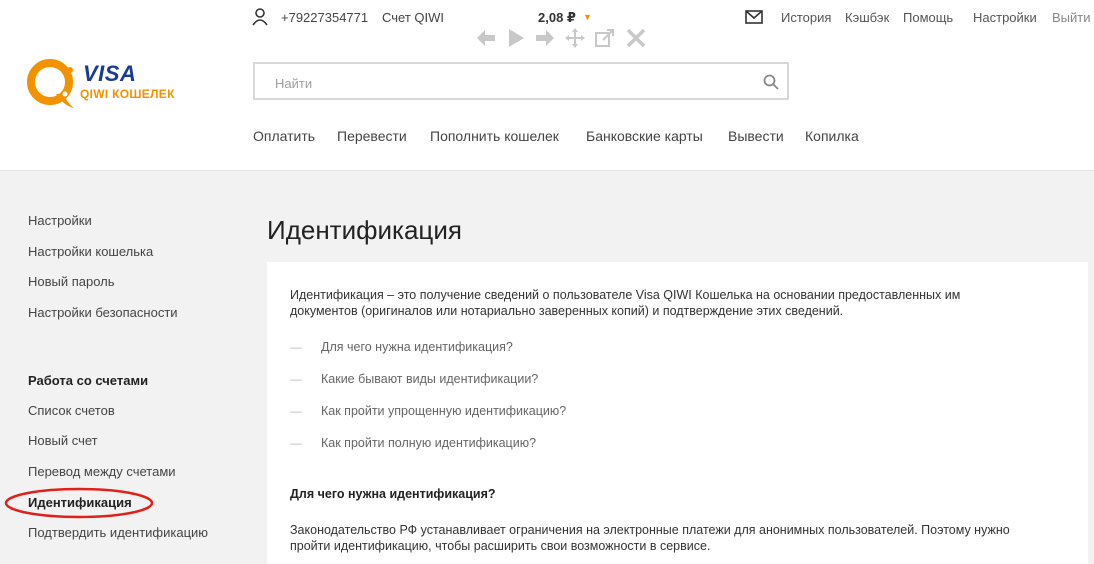  I want to click on qiwi-logo: VISA QIWI КОШЕЛЕК, so click(106, 86).